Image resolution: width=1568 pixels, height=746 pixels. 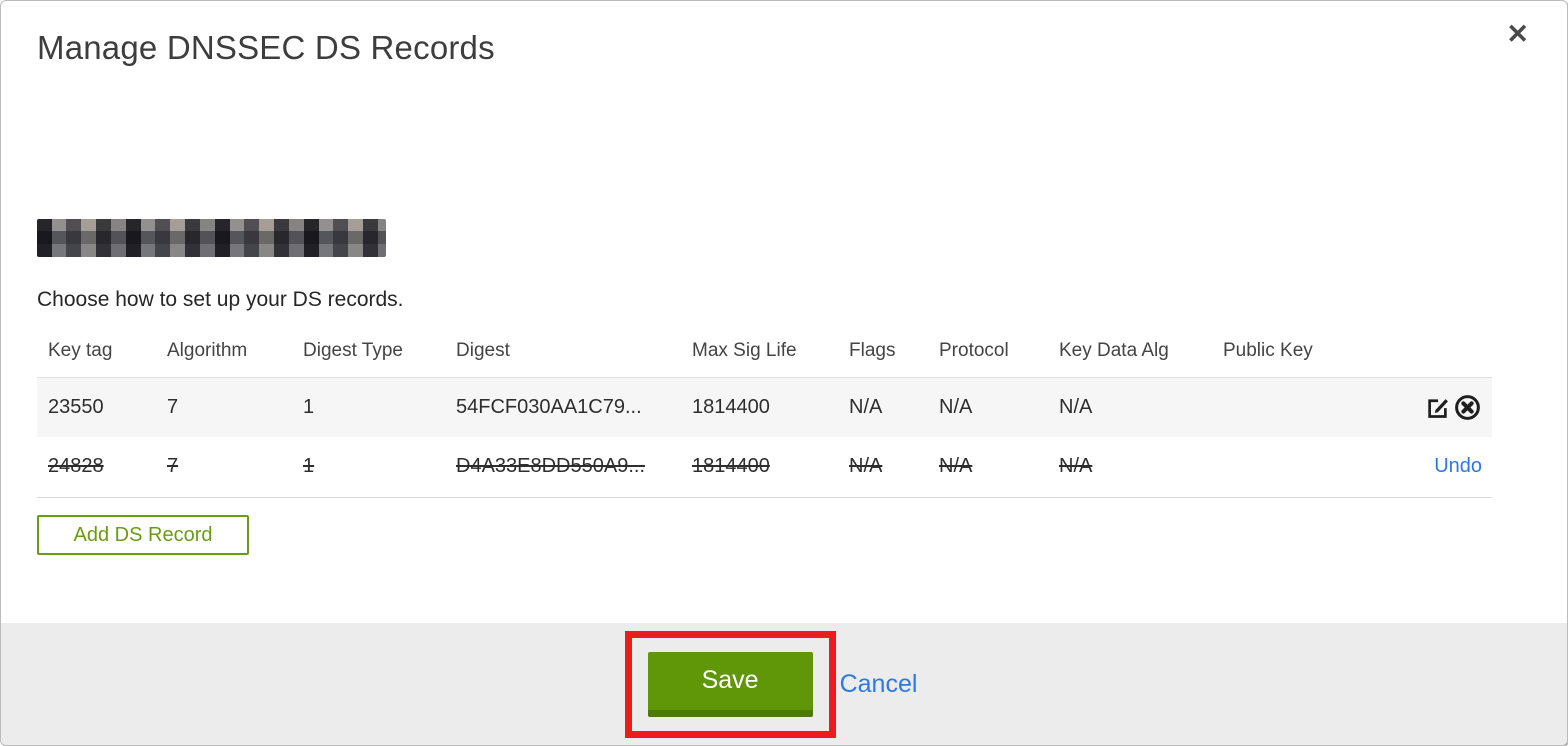 I want to click on delete-record-icon, so click(x=1467, y=407).